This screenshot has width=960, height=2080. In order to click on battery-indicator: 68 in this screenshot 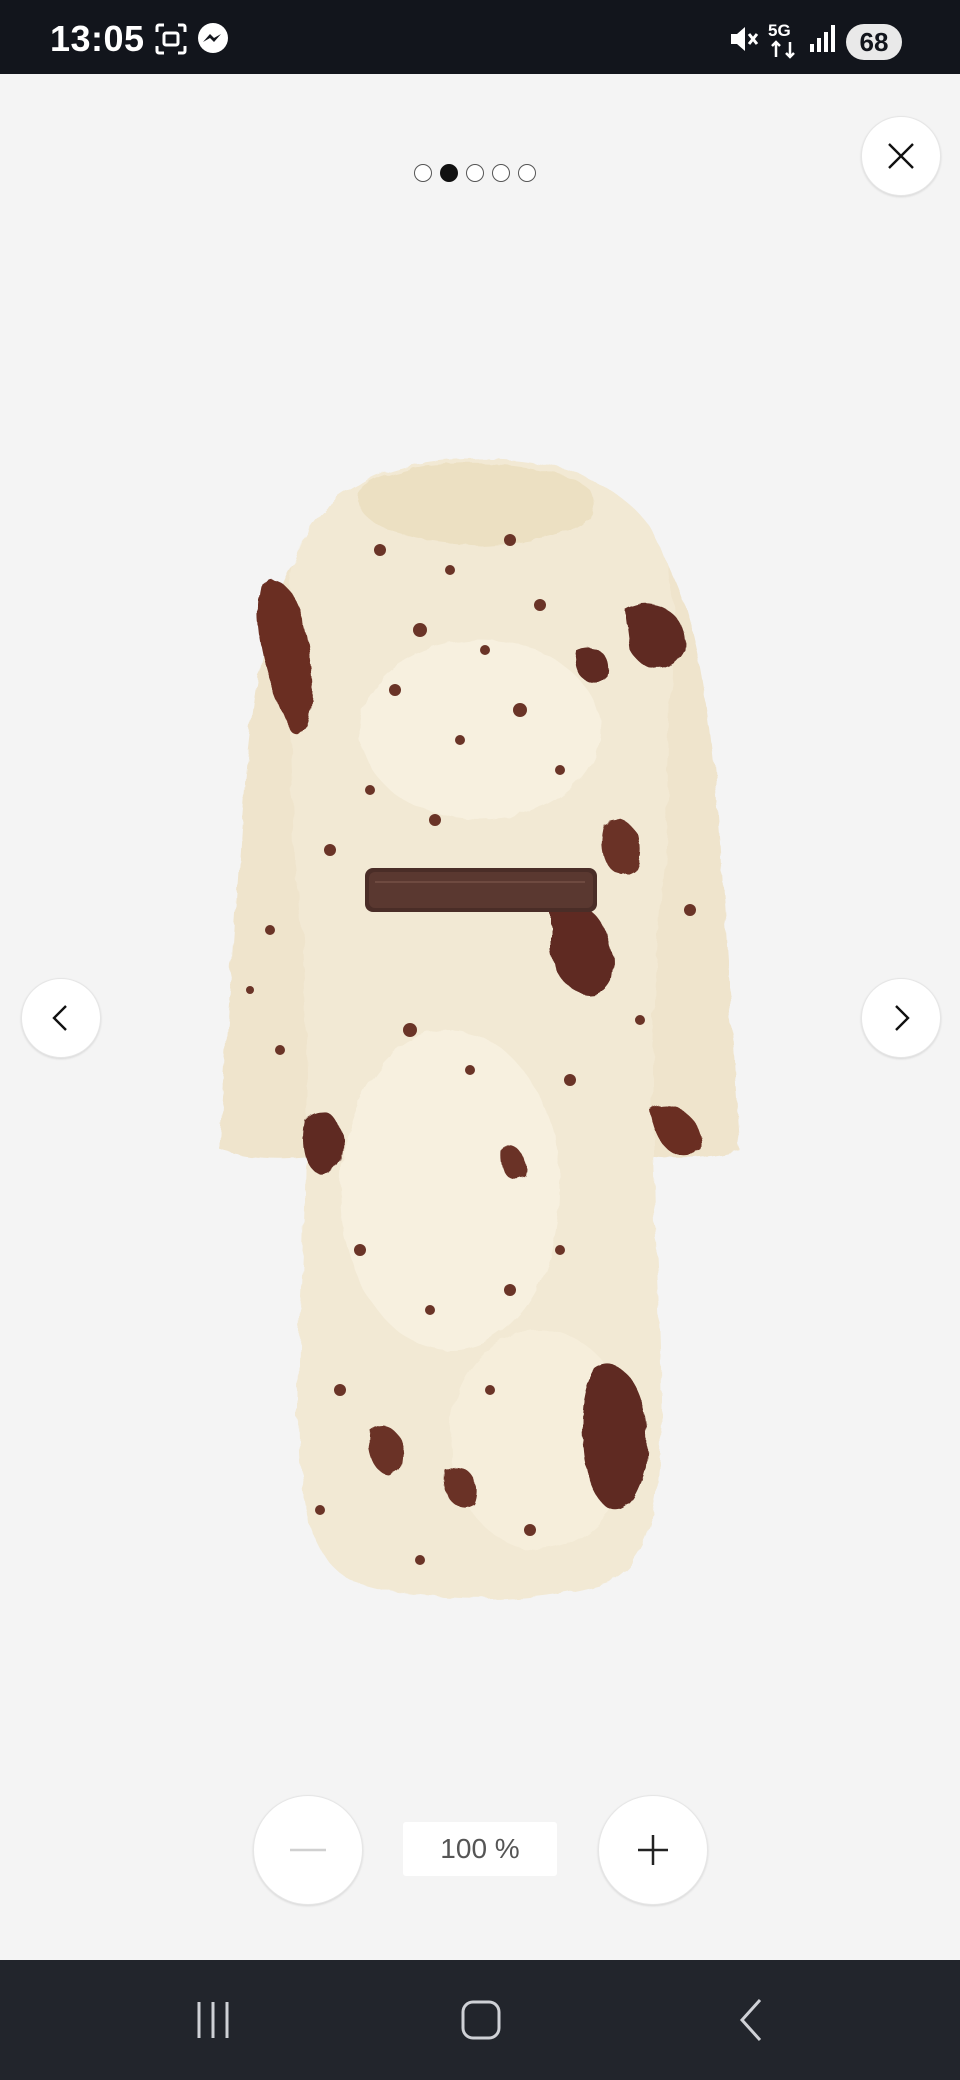, I will do `click(874, 42)`.